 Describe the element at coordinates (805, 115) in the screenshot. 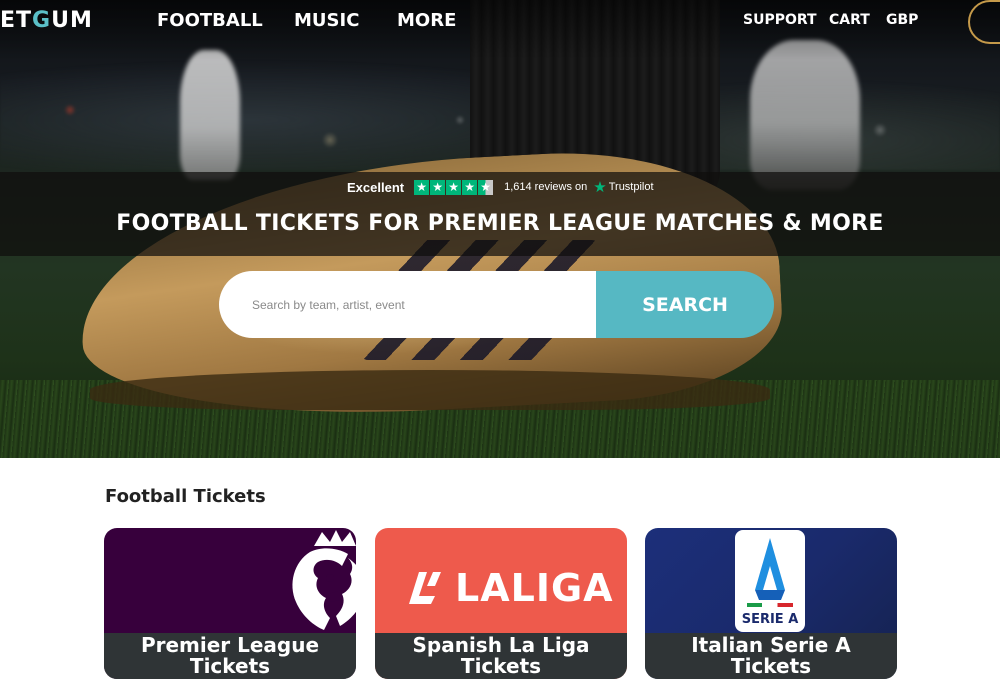

I see `background-player-right` at that location.